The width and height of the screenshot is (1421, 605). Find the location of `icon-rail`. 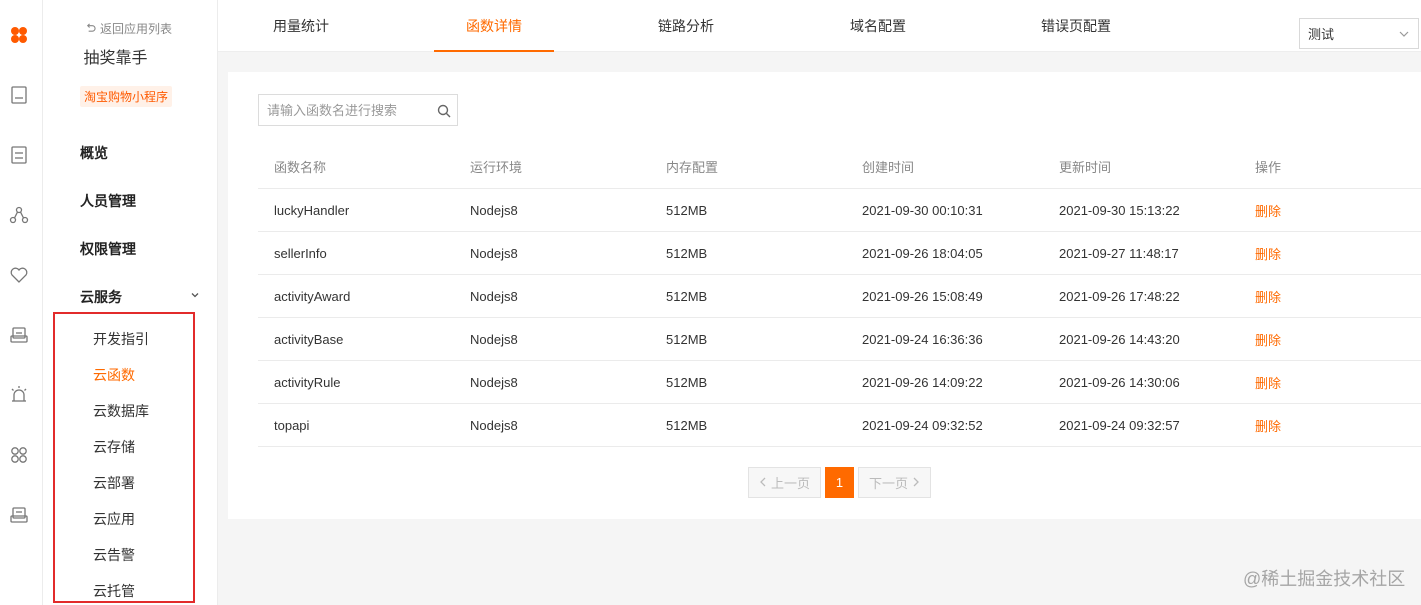

icon-rail is located at coordinates (21, 302).